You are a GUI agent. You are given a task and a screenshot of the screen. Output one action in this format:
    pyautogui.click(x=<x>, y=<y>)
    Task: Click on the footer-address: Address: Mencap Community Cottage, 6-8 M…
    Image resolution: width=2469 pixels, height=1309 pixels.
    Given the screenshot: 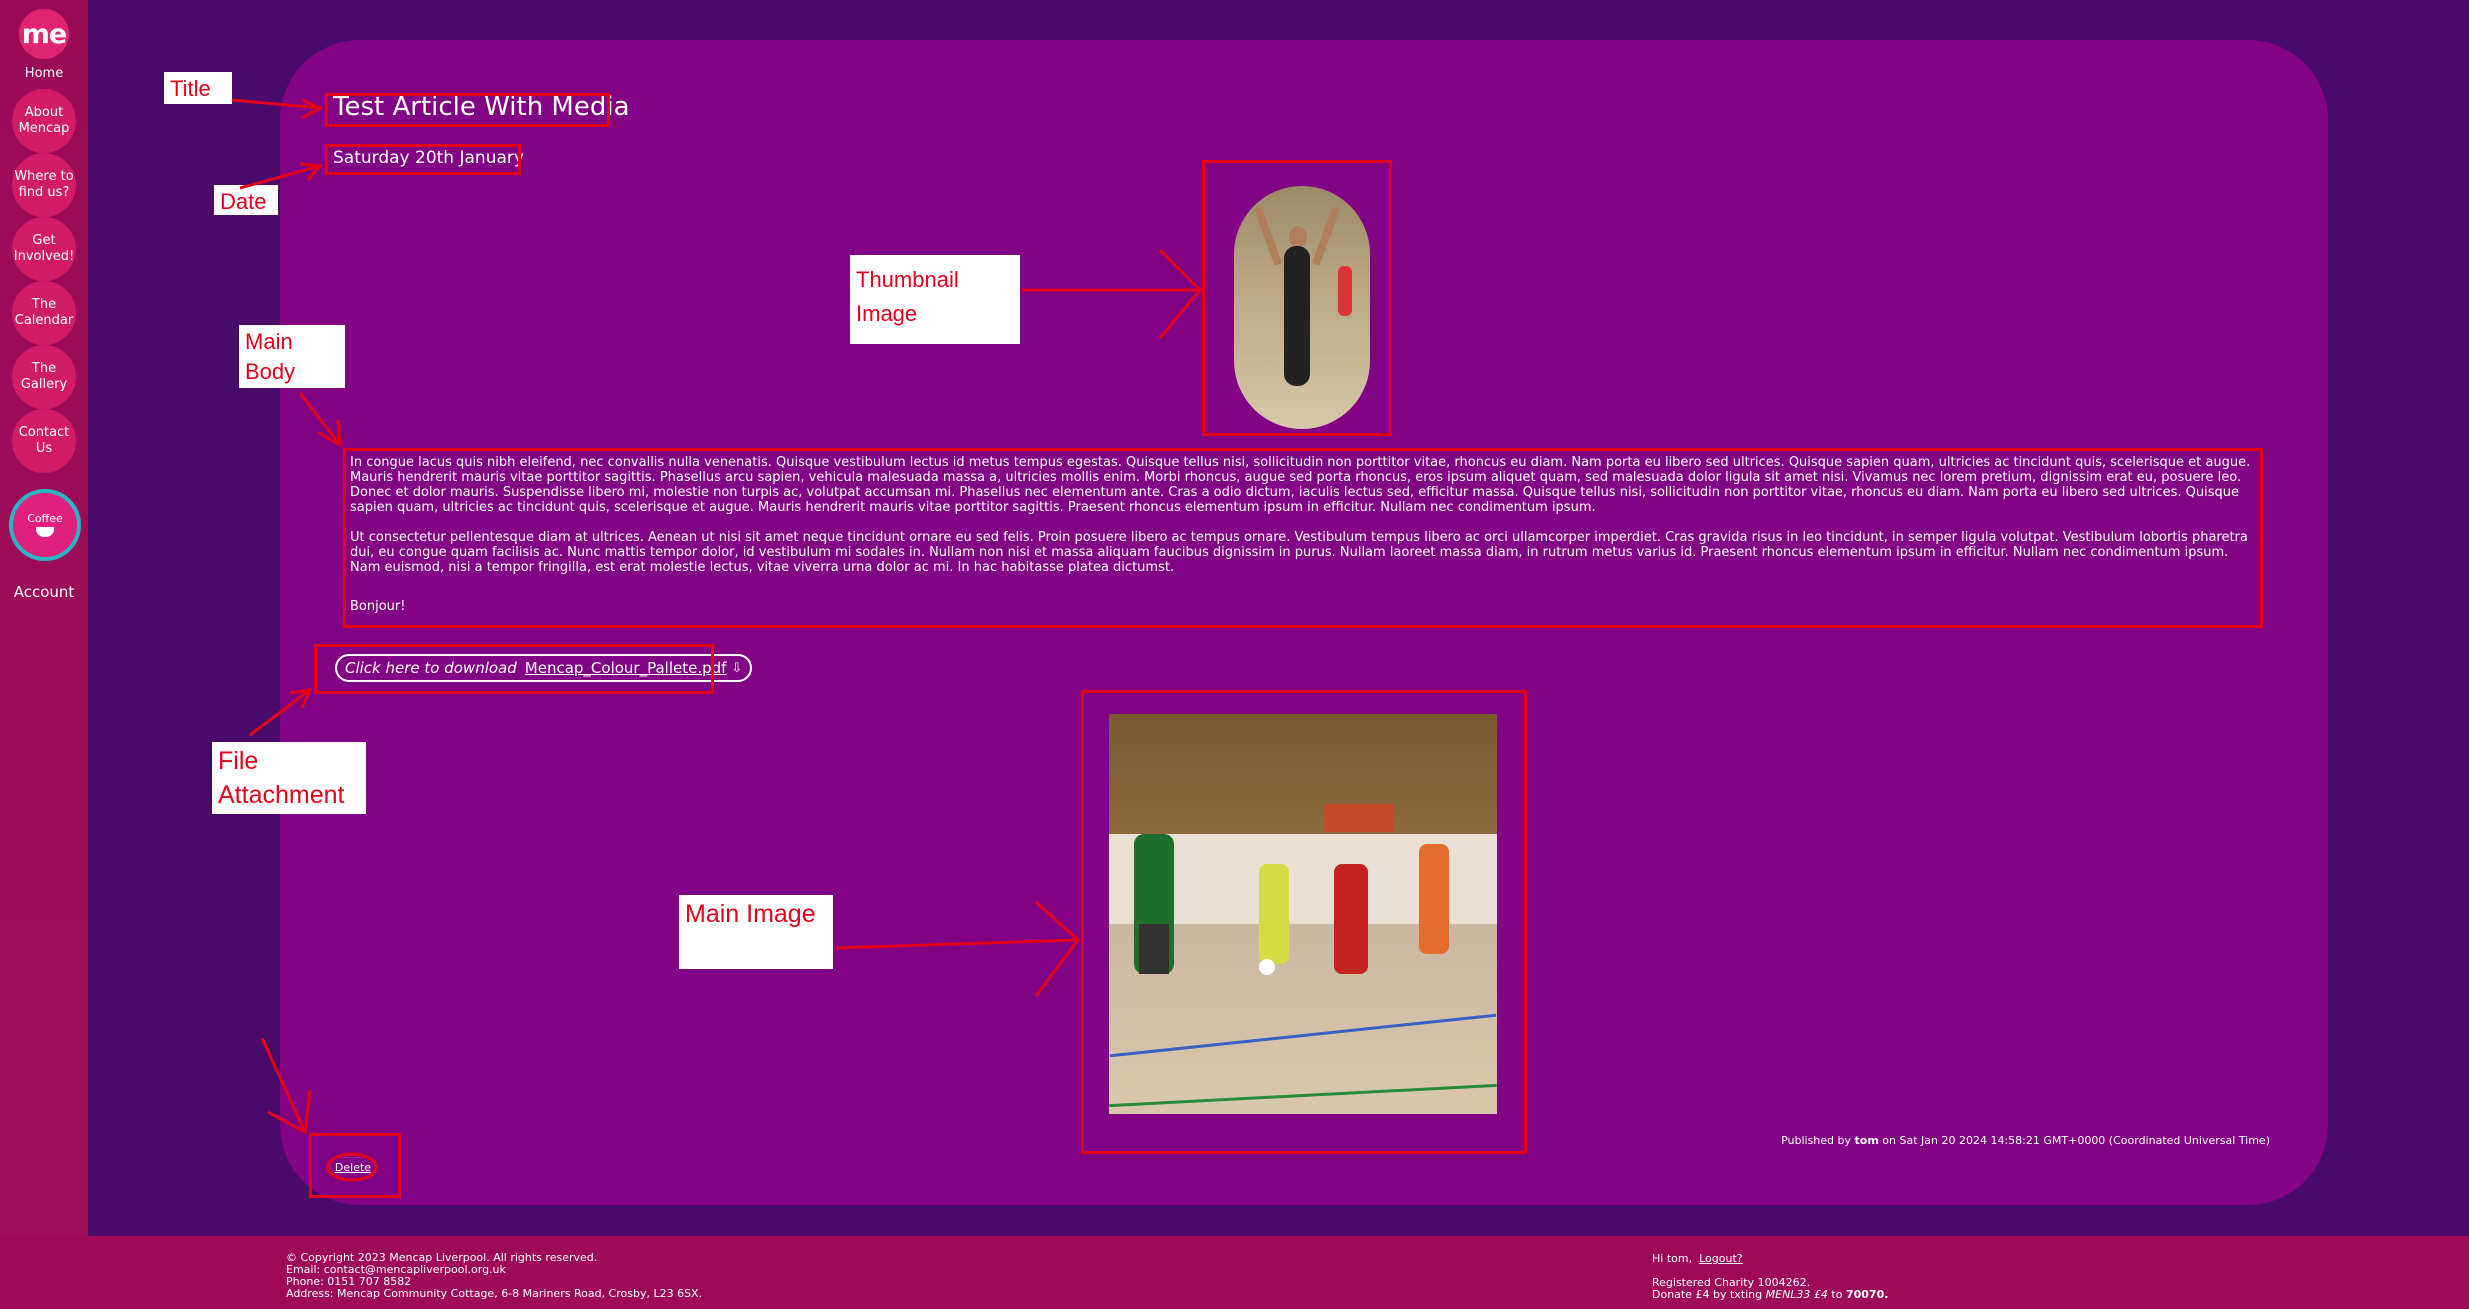 What is the action you would take?
    pyautogui.click(x=494, y=1293)
    